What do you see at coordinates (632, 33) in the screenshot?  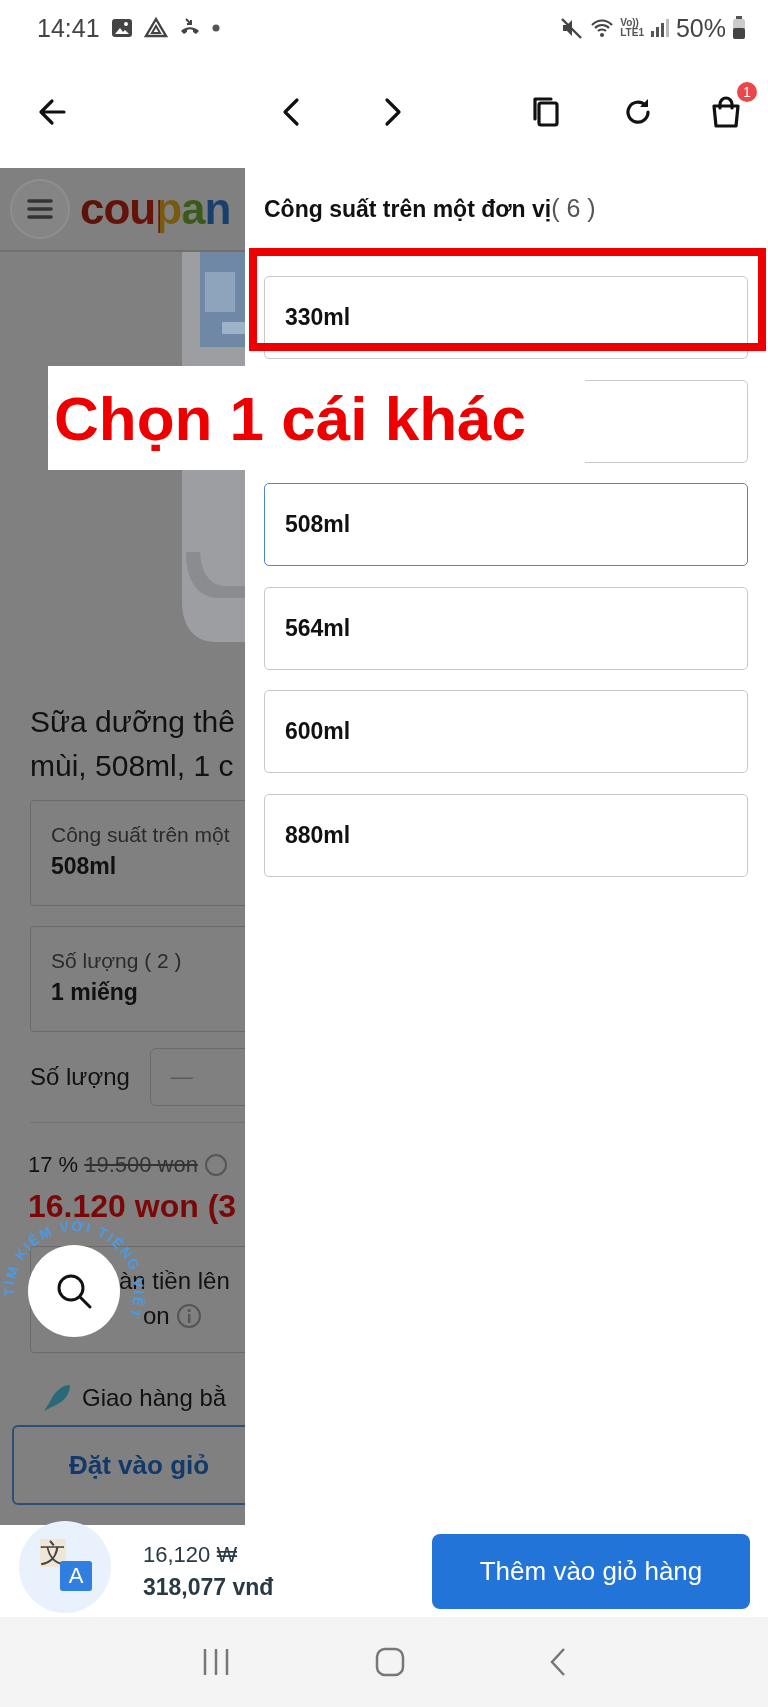 I see `network-label: LTE1` at bounding box center [632, 33].